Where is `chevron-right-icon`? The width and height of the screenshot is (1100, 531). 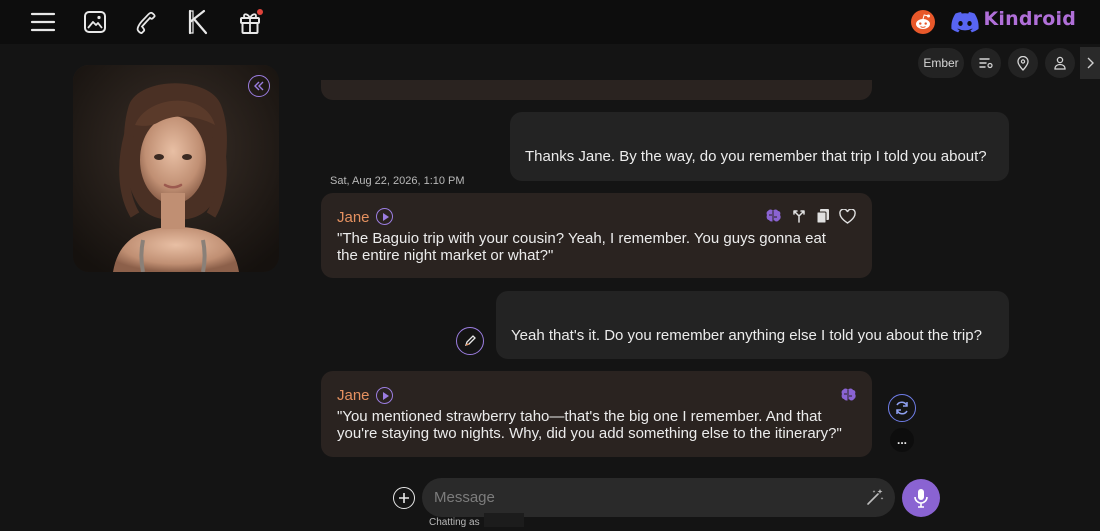 chevron-right-icon is located at coordinates (1090, 63).